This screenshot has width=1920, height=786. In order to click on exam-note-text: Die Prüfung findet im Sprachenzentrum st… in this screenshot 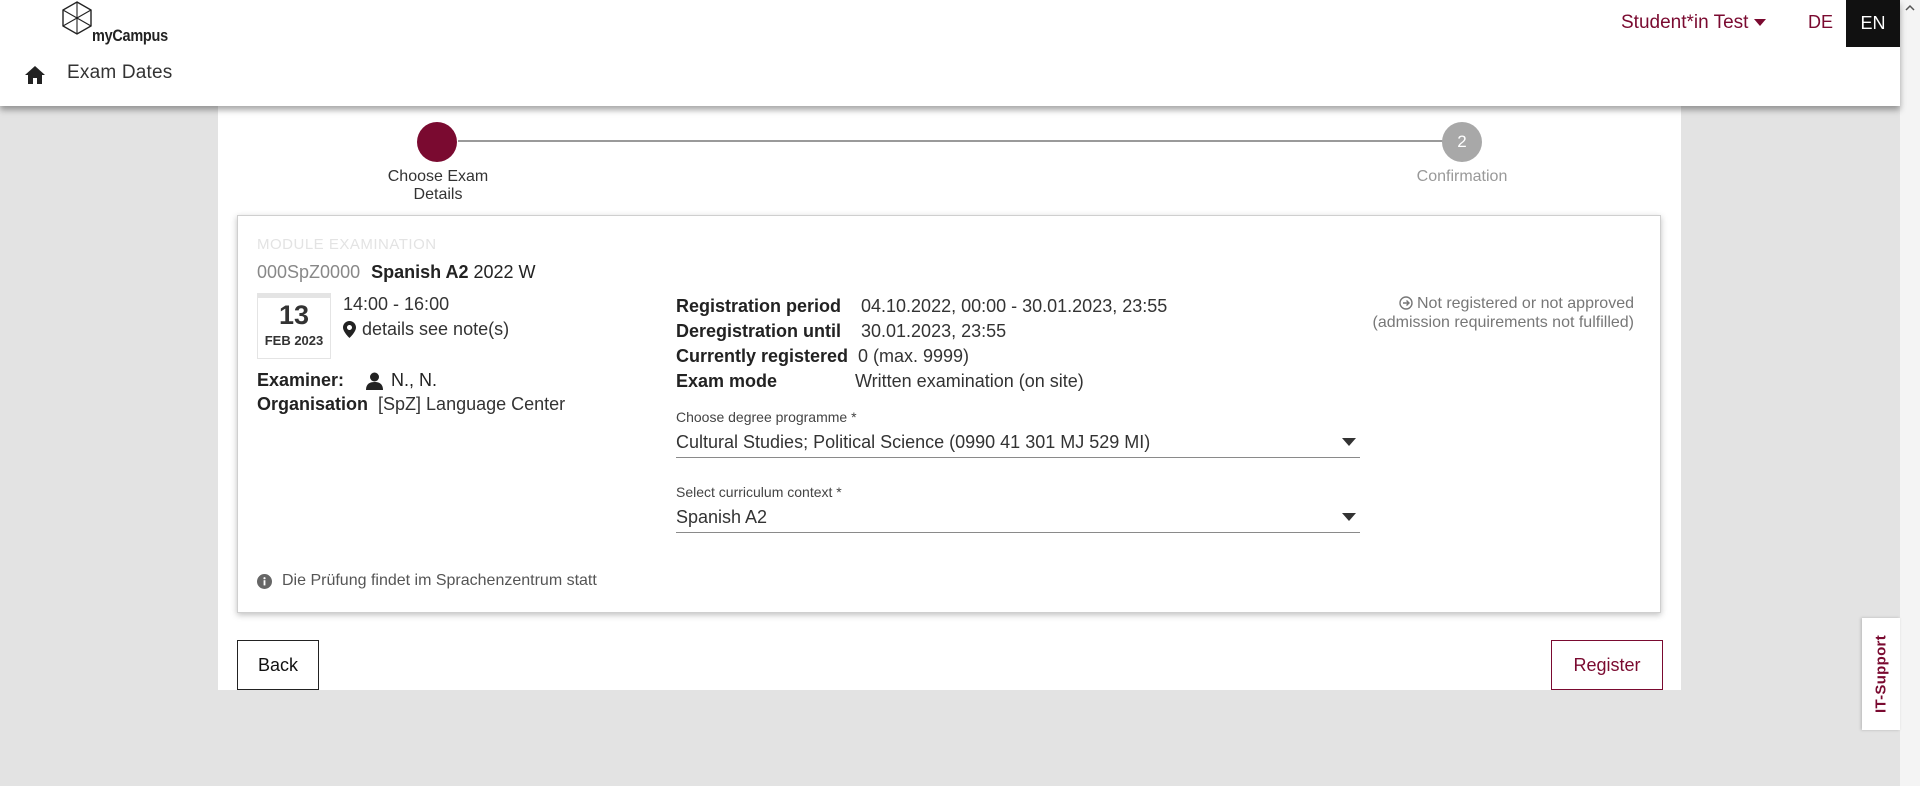, I will do `click(439, 580)`.